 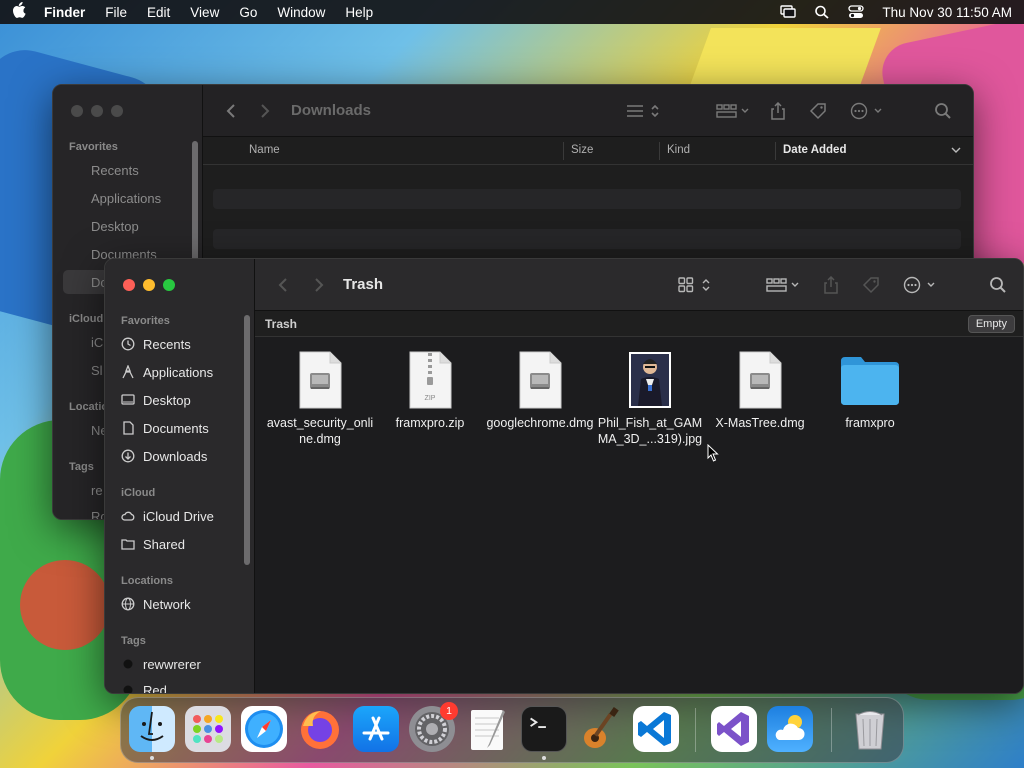 I want to click on sidebar-header-locations: Locations, so click(x=147, y=581).